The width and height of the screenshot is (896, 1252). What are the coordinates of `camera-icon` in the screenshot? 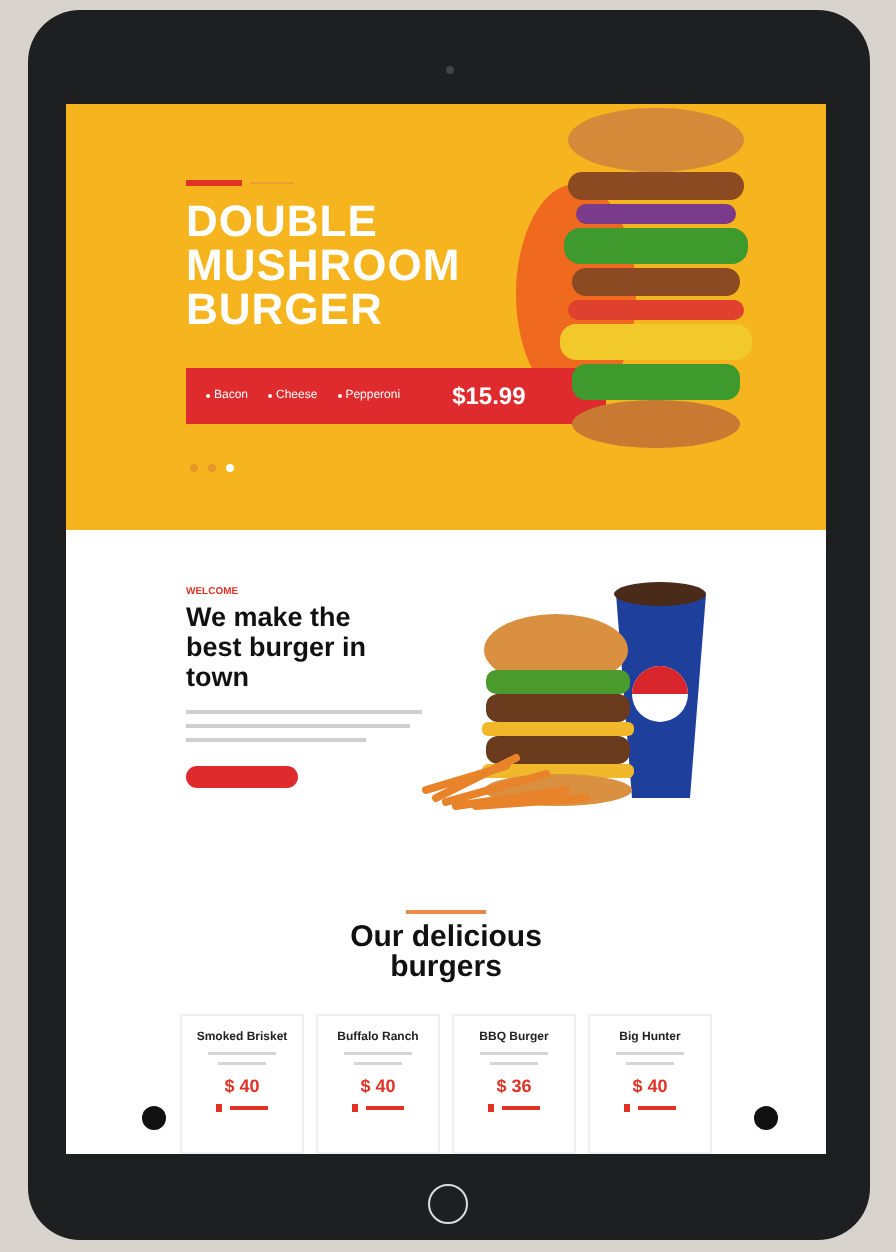 It's located at (450, 70).